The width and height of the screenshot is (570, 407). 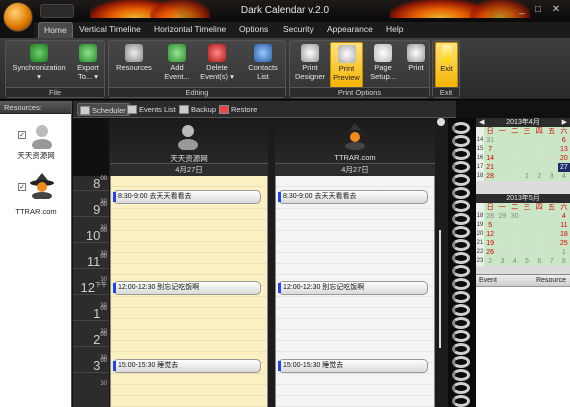 What do you see at coordinates (538, 9) in the screenshot?
I see `maximize-button: □` at bounding box center [538, 9].